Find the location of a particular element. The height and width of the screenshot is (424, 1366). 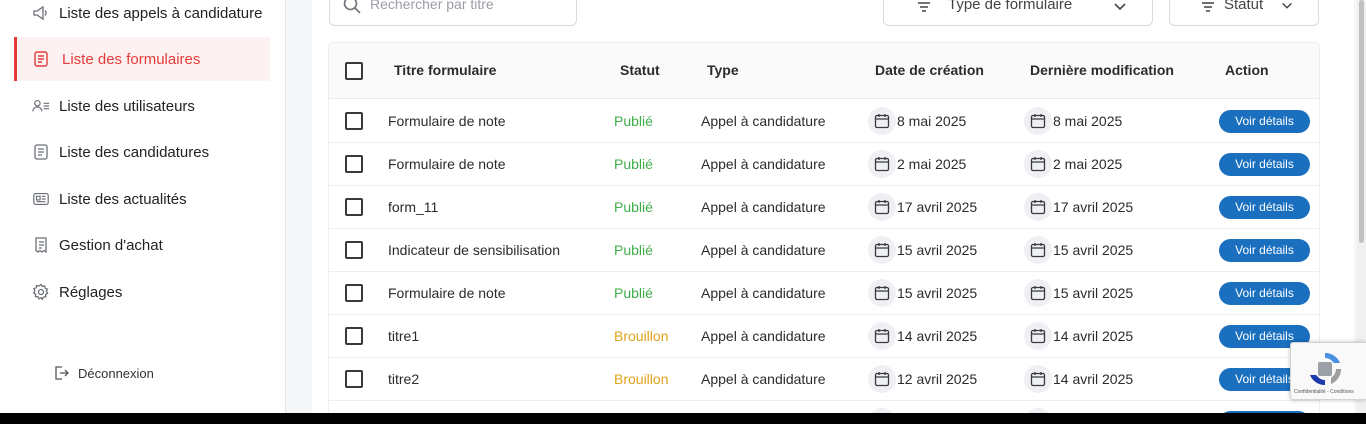

modified-date: 15 avril 2025 is located at coordinates (1093, 250).